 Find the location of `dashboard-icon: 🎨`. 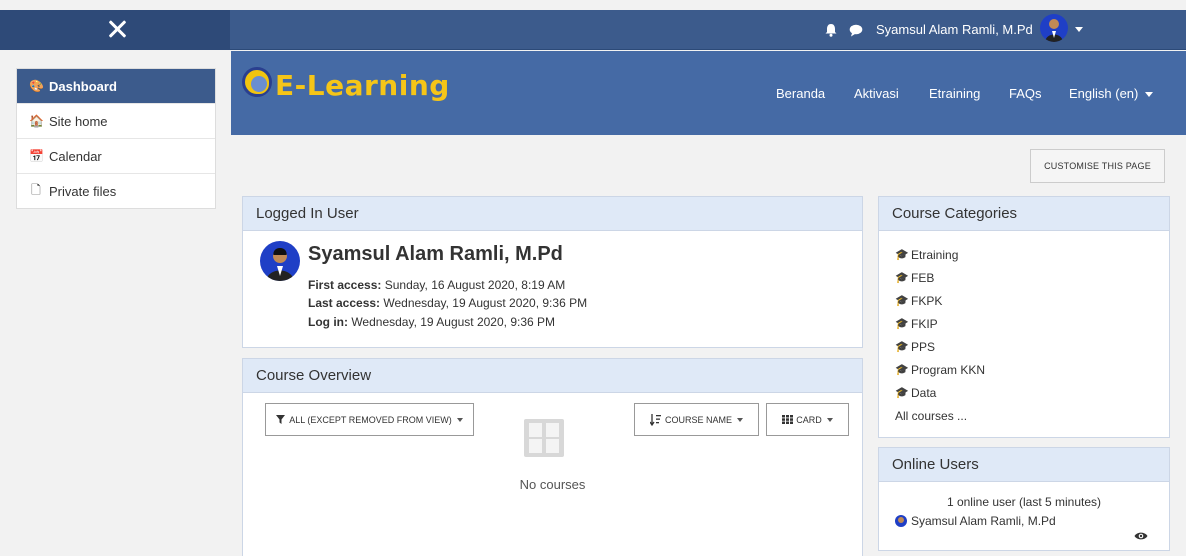

dashboard-icon: 🎨 is located at coordinates (36, 86).